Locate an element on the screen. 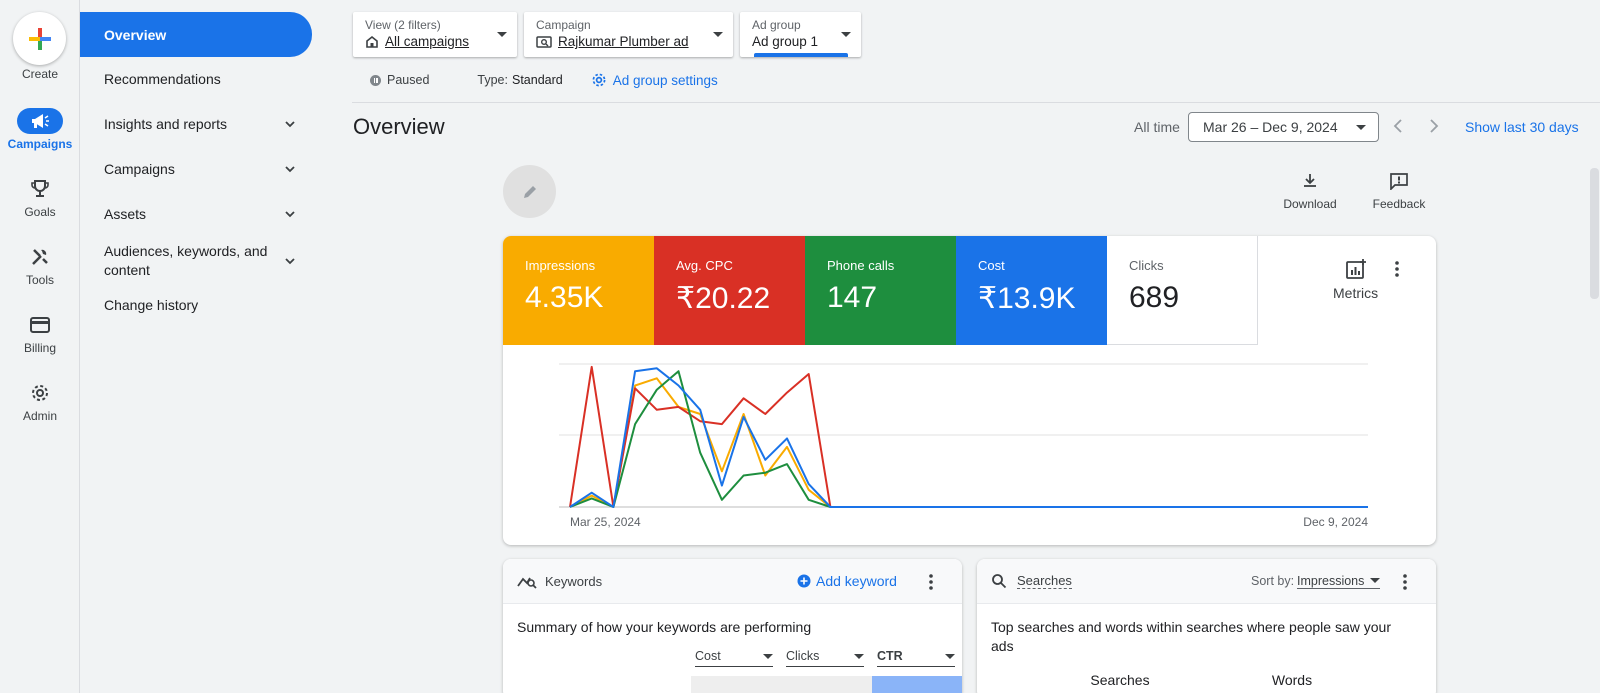  chevron-right-icon is located at coordinates (1434, 126).